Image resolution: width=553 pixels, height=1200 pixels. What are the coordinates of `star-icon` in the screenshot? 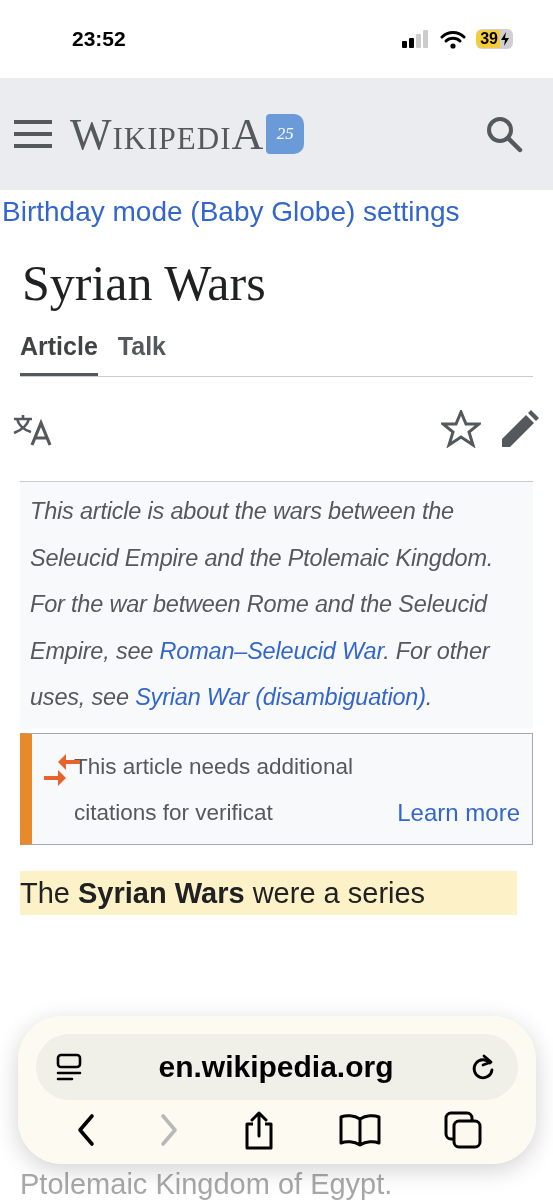 It's located at (461, 429).